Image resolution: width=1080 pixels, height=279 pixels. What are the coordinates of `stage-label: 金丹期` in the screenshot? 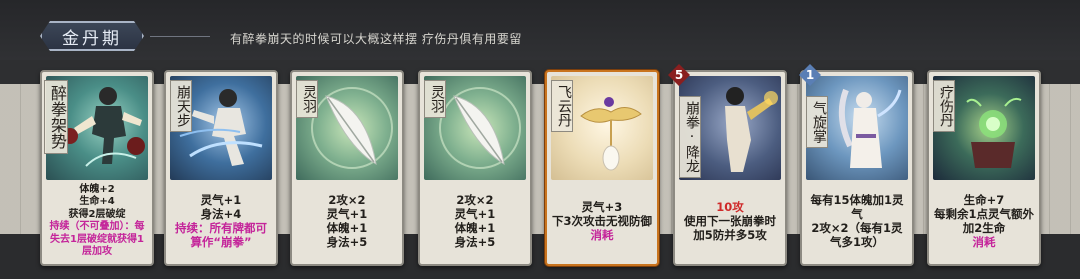 It's located at (92, 38).